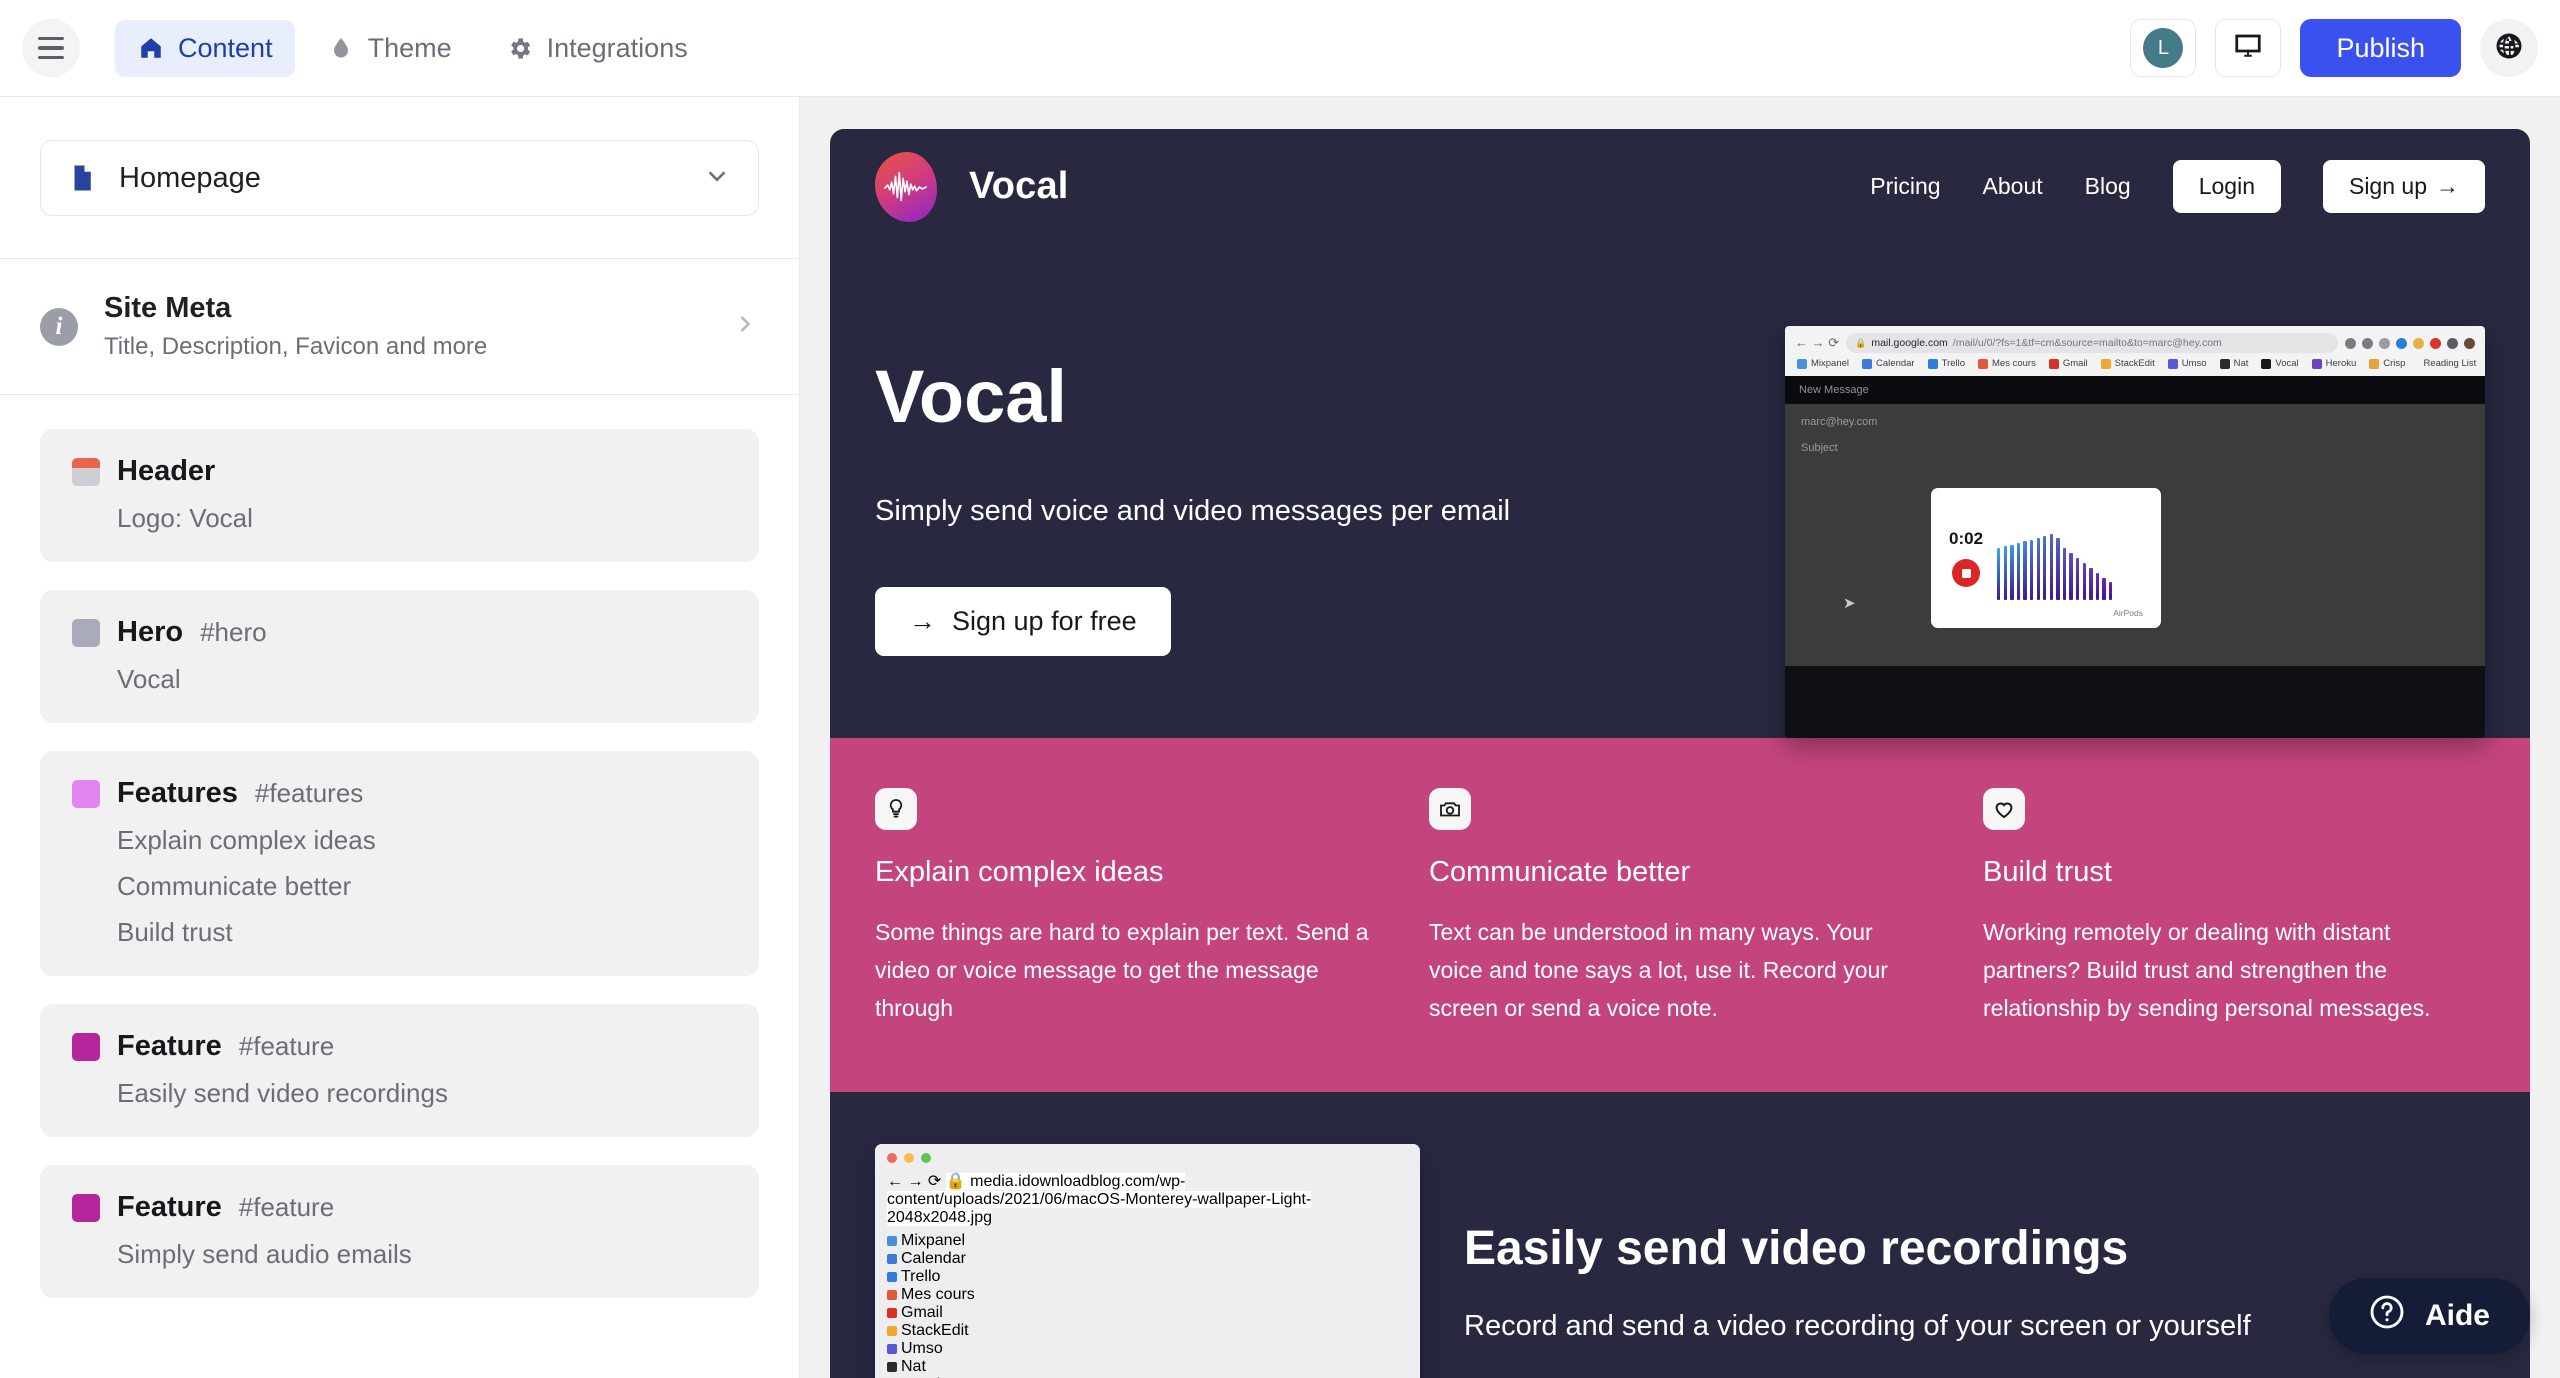 The image size is (2560, 1378). I want to click on block-name: Feature, so click(169, 1207).